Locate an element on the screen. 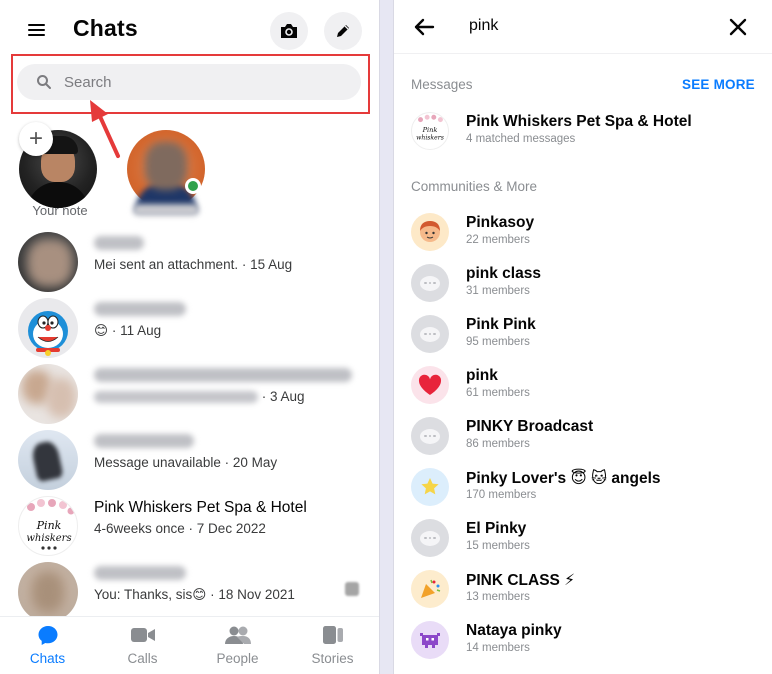 Image resolution: width=772 pixels, height=674 pixels. result-title: Pinky Lover's 😇 🐱 angels is located at coordinates (563, 478).